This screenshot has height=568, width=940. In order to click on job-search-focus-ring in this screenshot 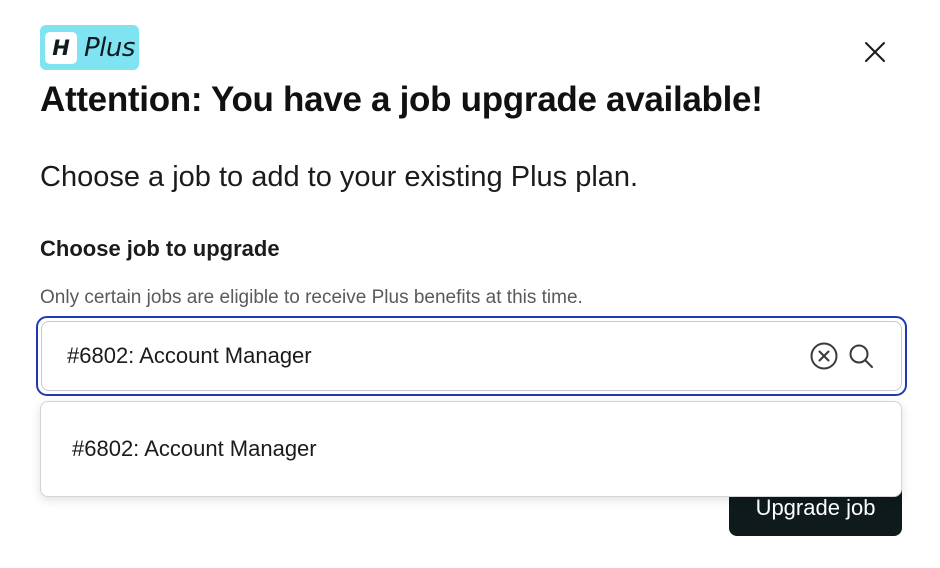, I will do `click(471, 356)`.